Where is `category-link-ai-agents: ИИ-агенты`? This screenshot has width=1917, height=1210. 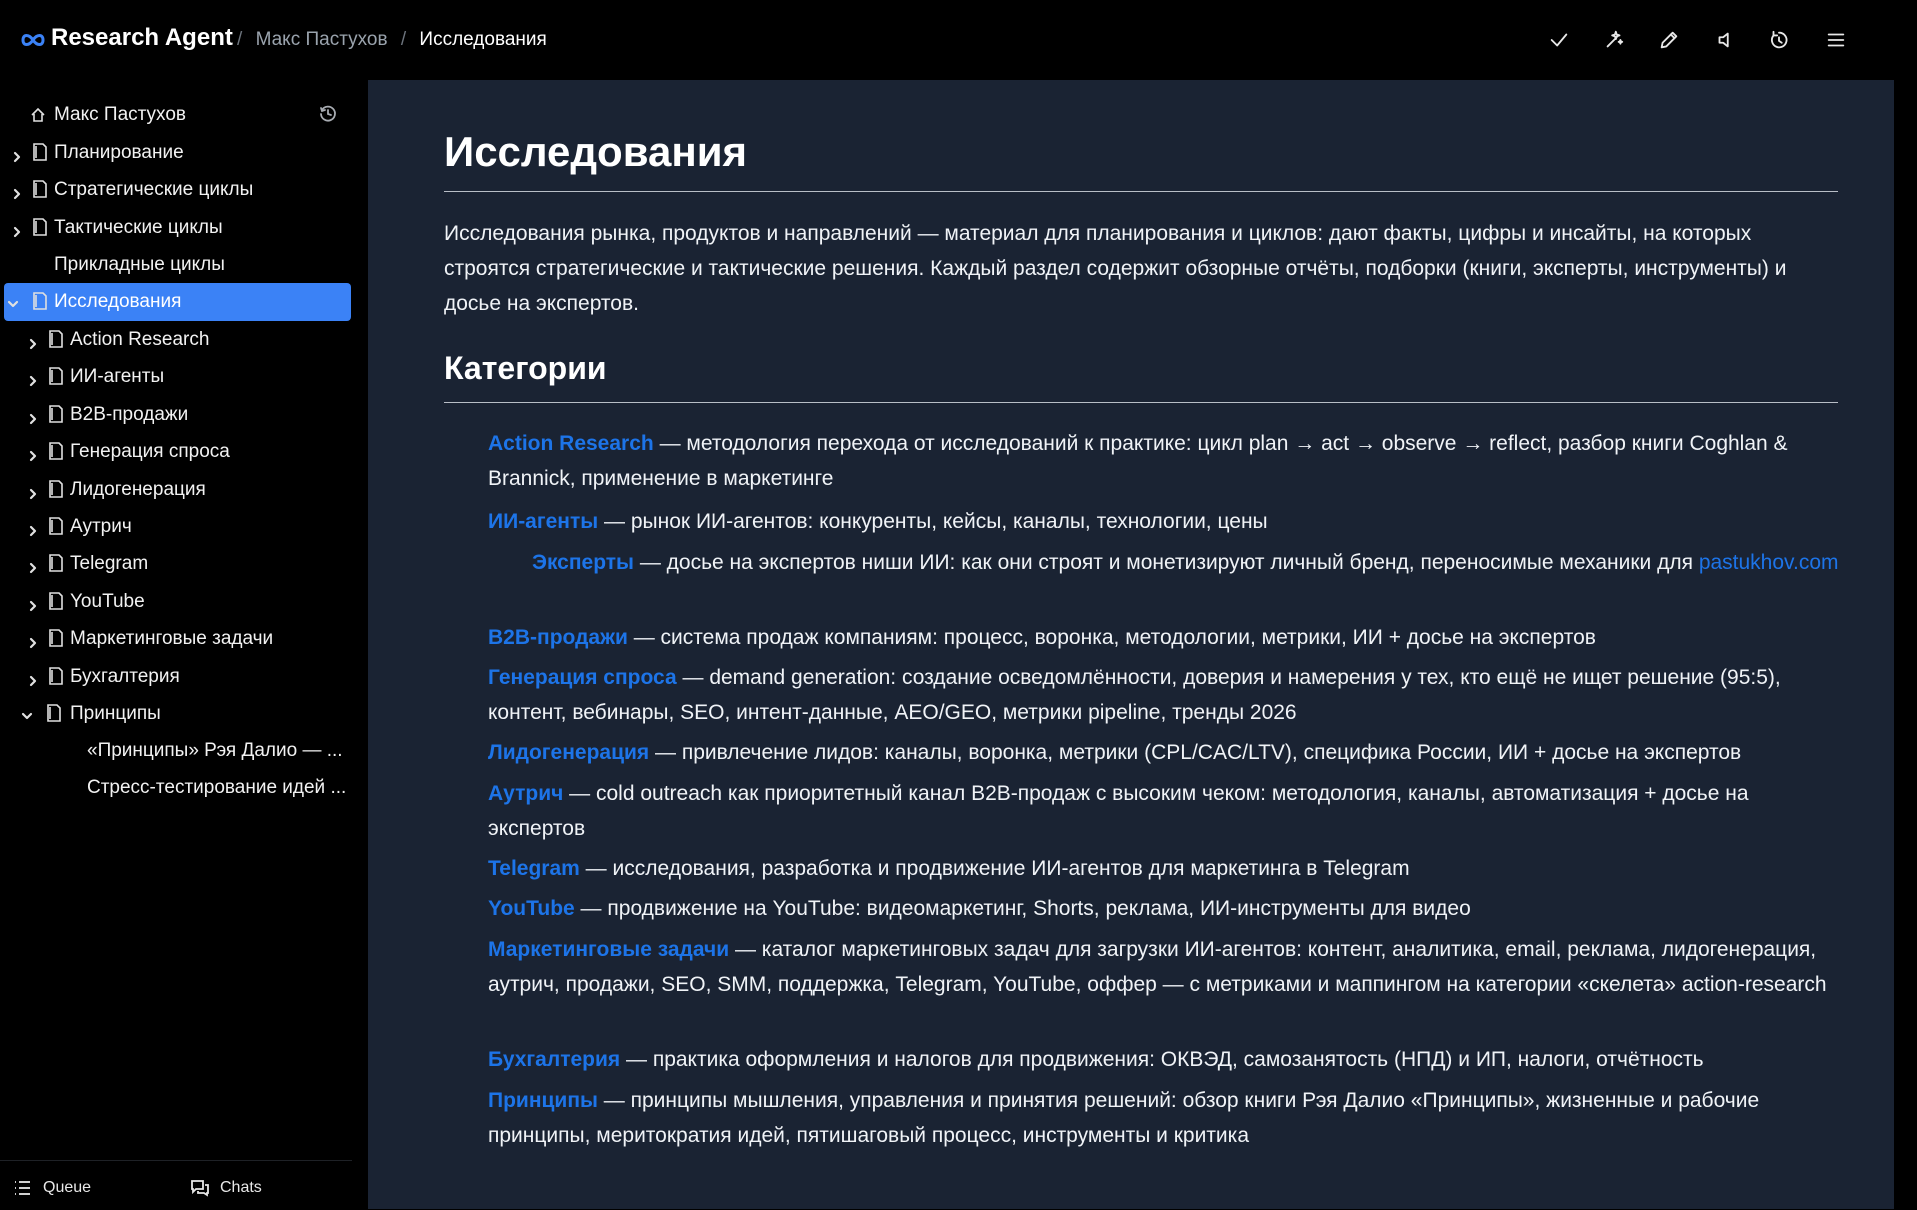
category-link-ai-agents: ИИ-агенты is located at coordinates (543, 521).